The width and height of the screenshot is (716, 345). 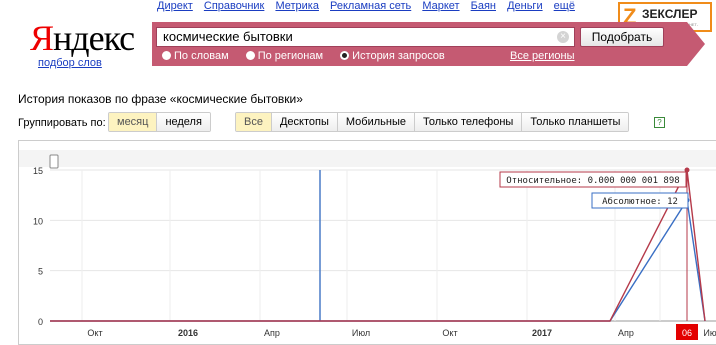 I want to click on range-handle-icon, so click(x=54, y=161).